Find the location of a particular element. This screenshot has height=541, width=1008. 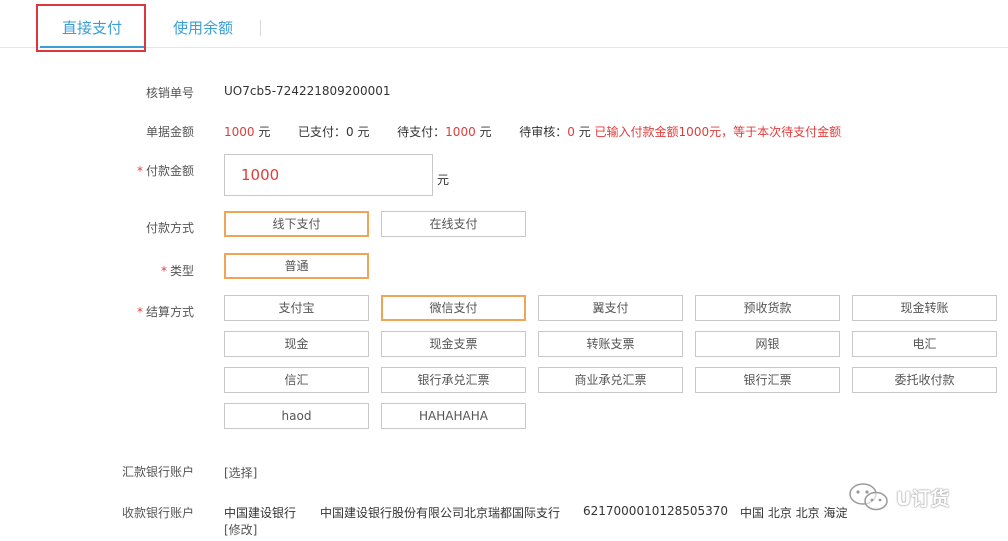

settlement-option: 预收货款 is located at coordinates (767, 308).